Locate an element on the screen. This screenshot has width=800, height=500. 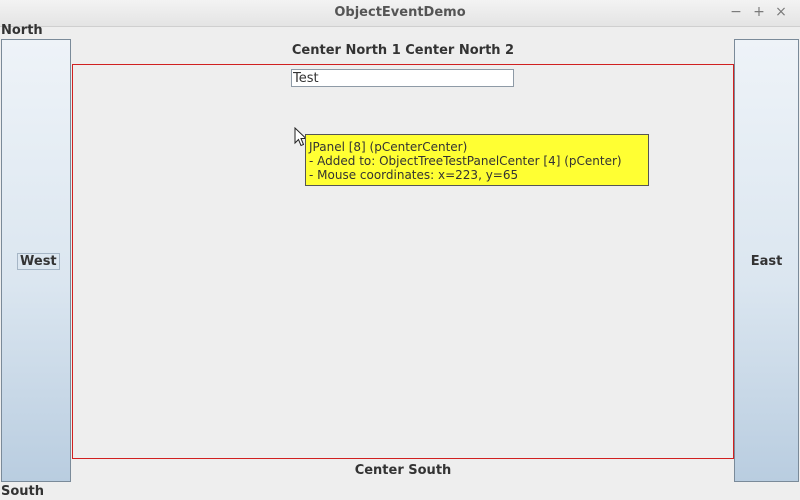
test-text-field is located at coordinates (402, 78).